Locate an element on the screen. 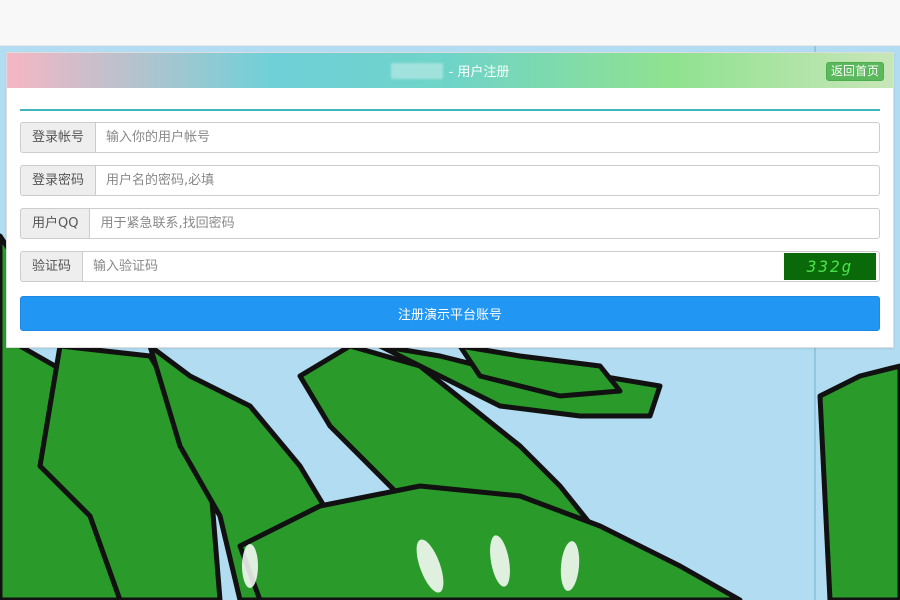 This screenshot has width=900, height=600. account-row: 登录帐号 is located at coordinates (450, 137).